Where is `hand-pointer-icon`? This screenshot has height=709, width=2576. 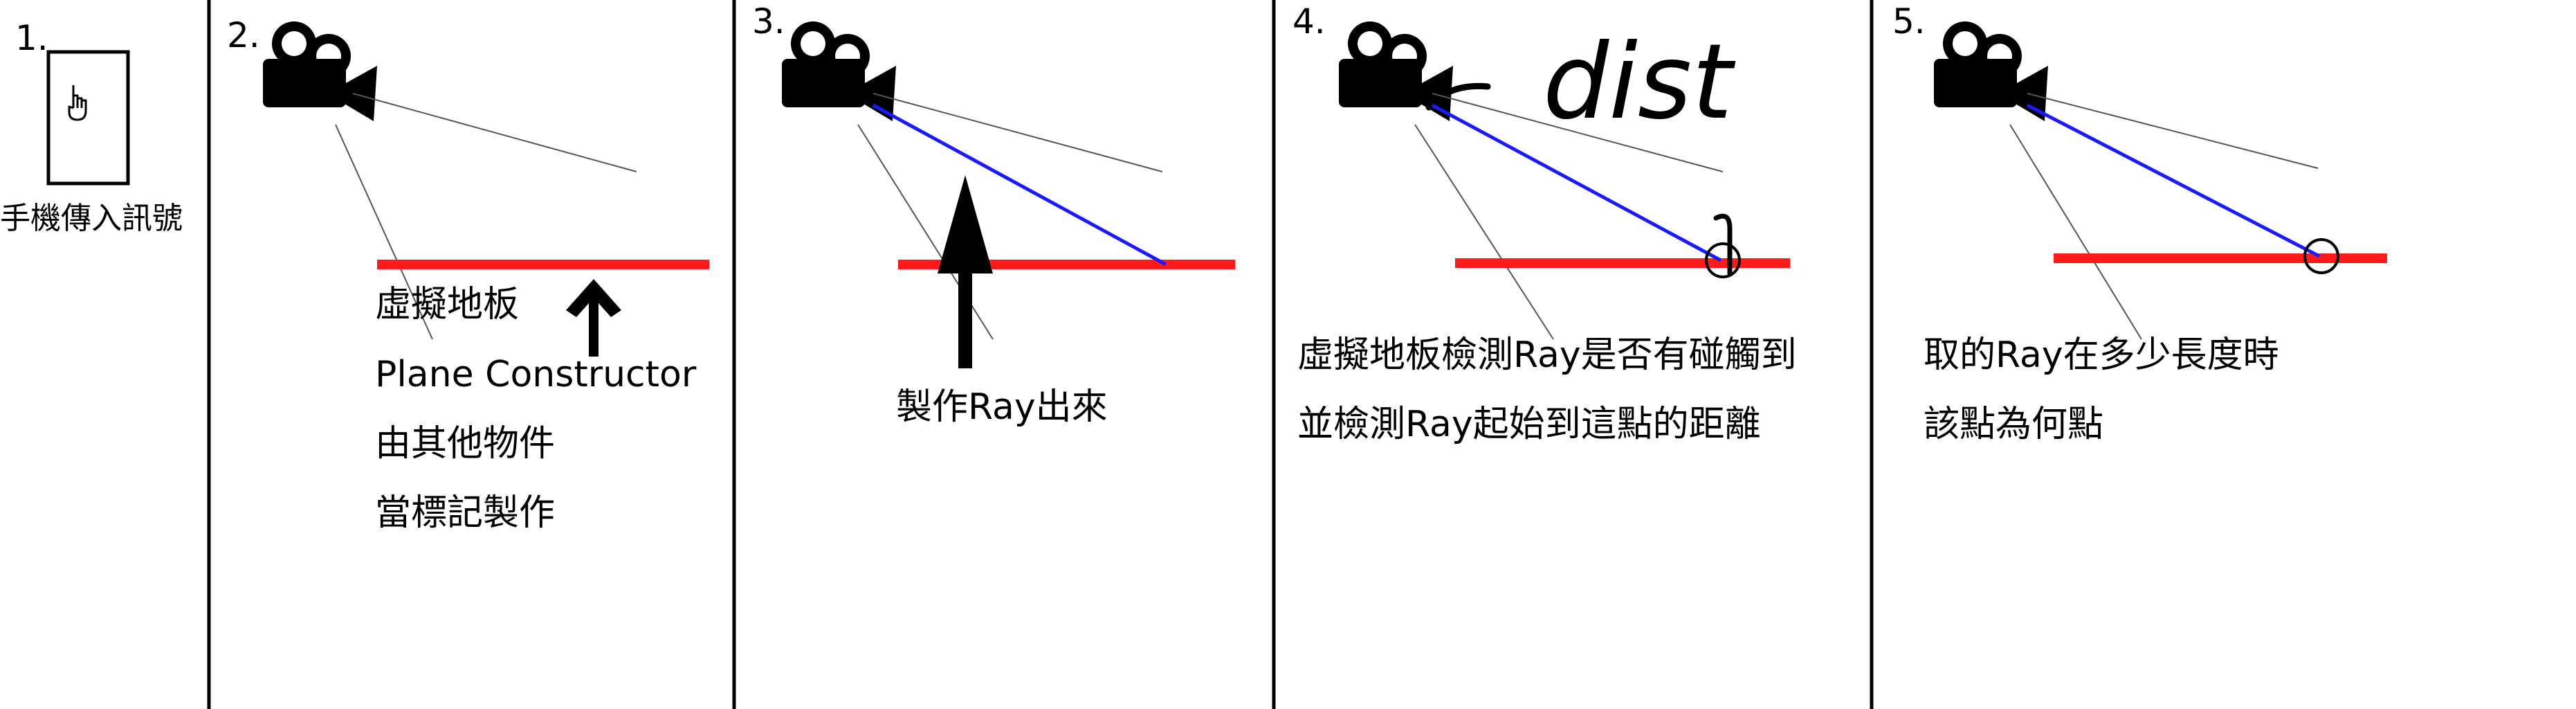 hand-pointer-icon is located at coordinates (78, 103).